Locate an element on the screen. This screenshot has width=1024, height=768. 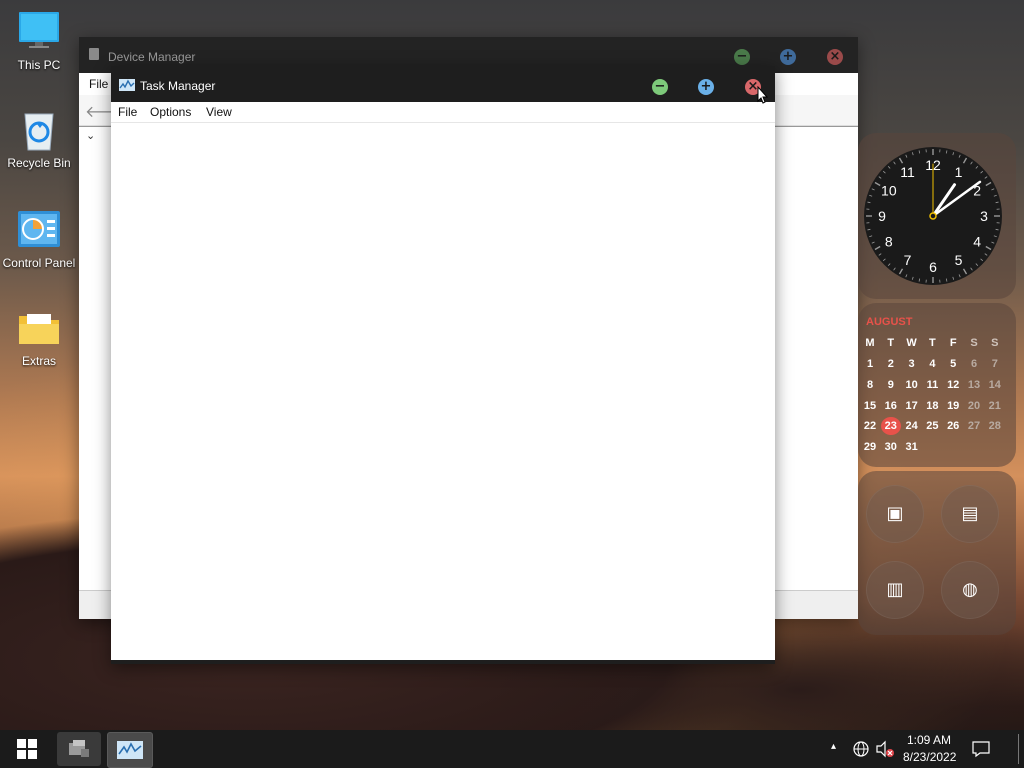
taskbar-app-device-manager is located at coordinates (79, 749).